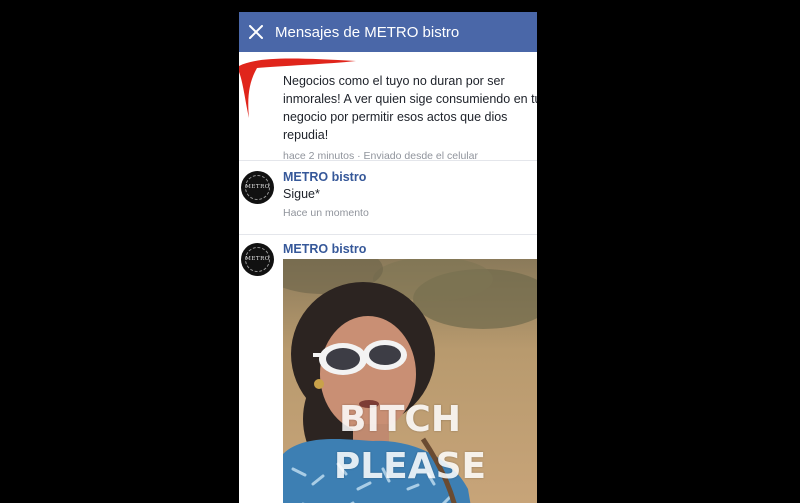 Image resolution: width=800 pixels, height=503 pixels. What do you see at coordinates (306, 135) in the screenshot?
I see `message-line: repudia!` at bounding box center [306, 135].